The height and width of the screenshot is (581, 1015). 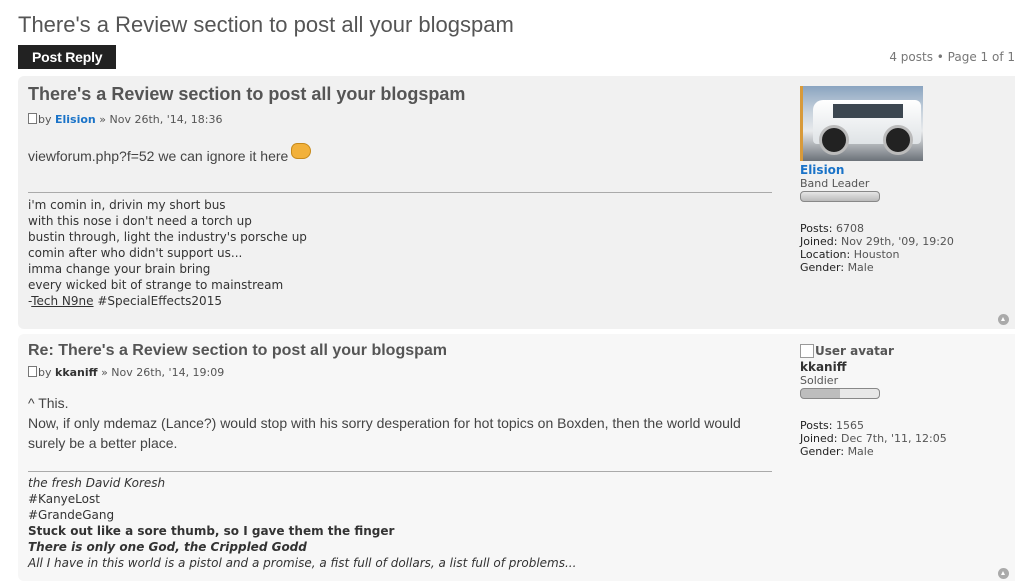 What do you see at coordinates (850, 228) in the screenshot?
I see `posts-count-link: 6708` at bounding box center [850, 228].